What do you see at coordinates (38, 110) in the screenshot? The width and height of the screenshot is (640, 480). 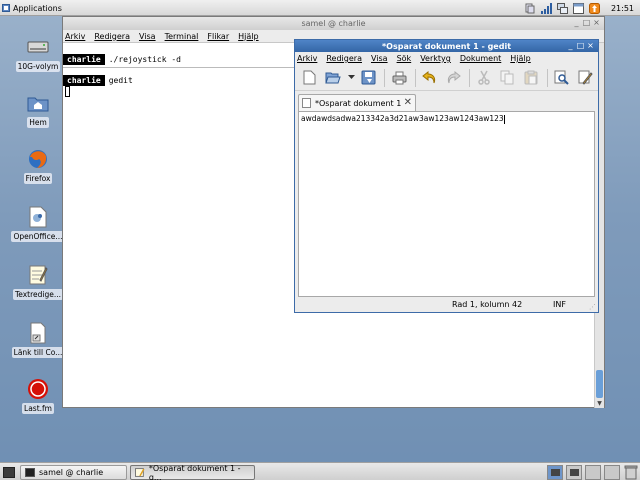 I see `desktop-icon-home: Hem` at bounding box center [38, 110].